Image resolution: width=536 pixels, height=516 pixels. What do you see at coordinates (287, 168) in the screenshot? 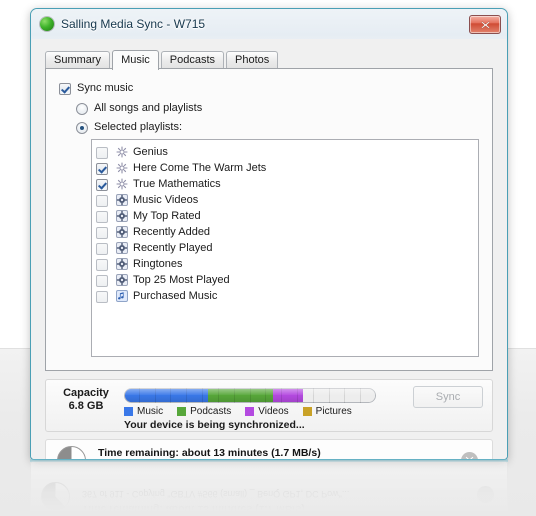
I see `playlist-item: Here Come The Warm Jets` at bounding box center [287, 168].